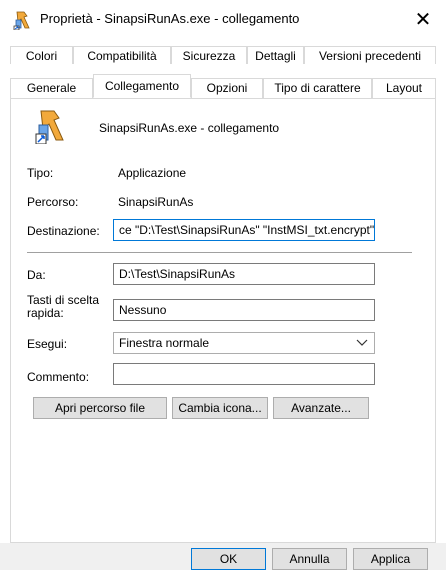 The height and width of the screenshot is (570, 446). I want to click on tab-label: Tipo di carattere, so click(317, 88).